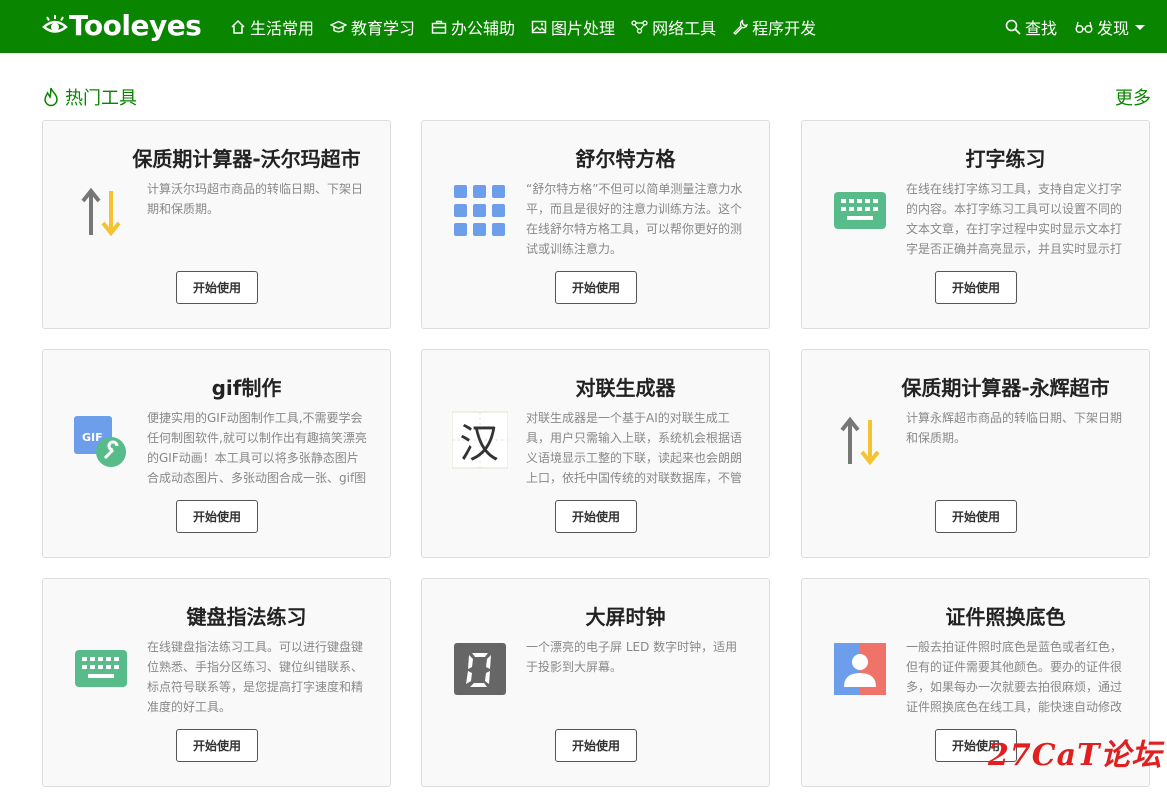 The image size is (1167, 794). I want to click on eye-logo-icon, so click(55, 24).